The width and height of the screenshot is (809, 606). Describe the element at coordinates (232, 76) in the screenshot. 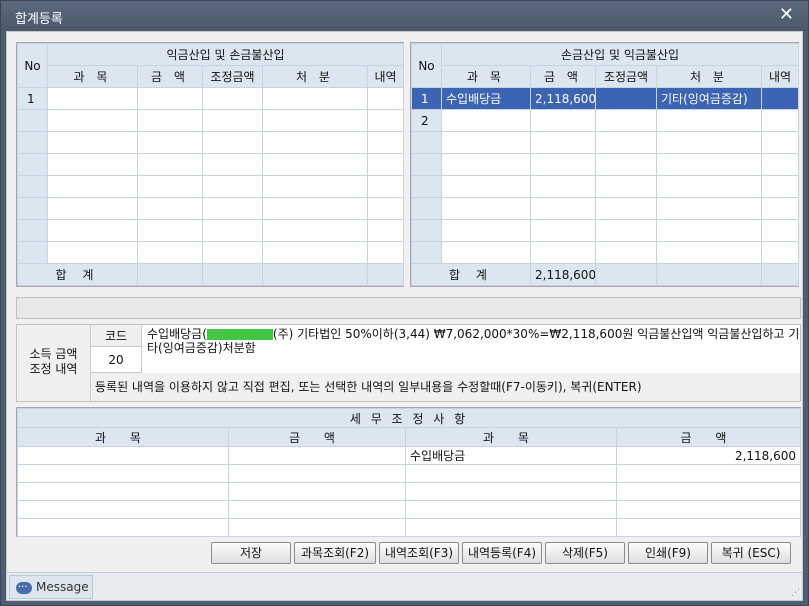

I see `left-header-adjust: 조정금액` at that location.